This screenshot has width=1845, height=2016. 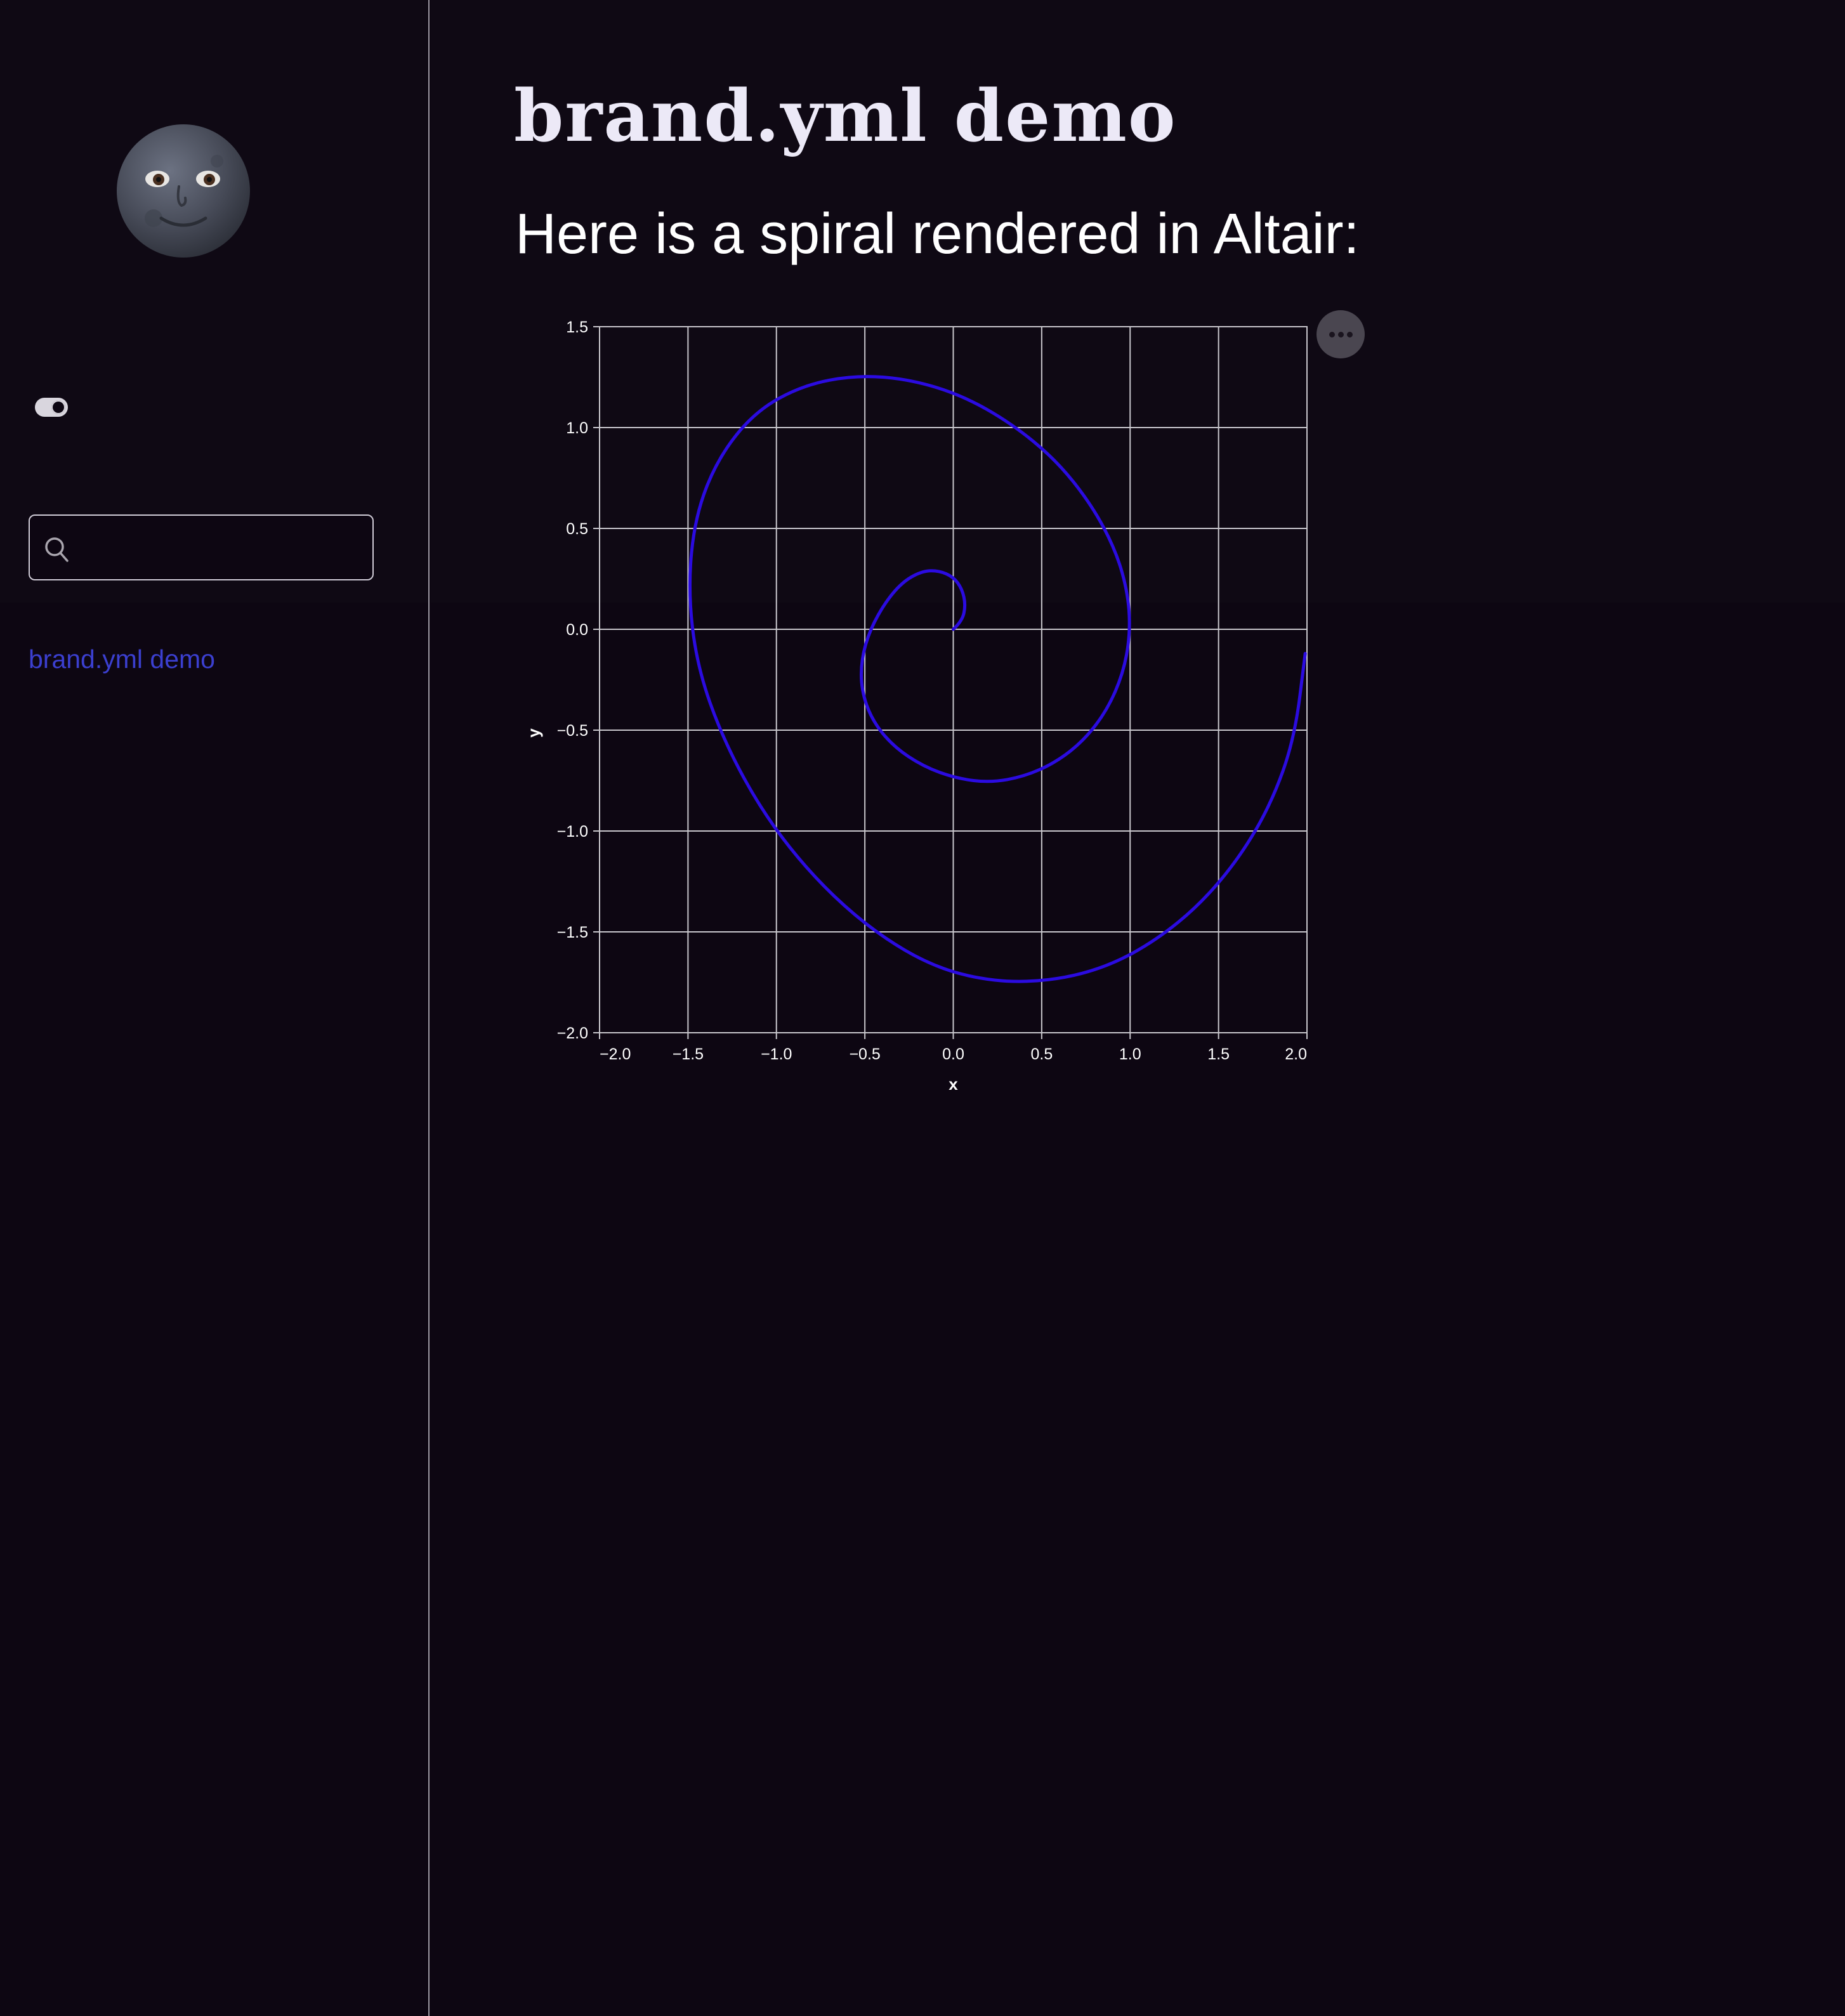 I want to click on y-axis-label: y, so click(x=533, y=733).